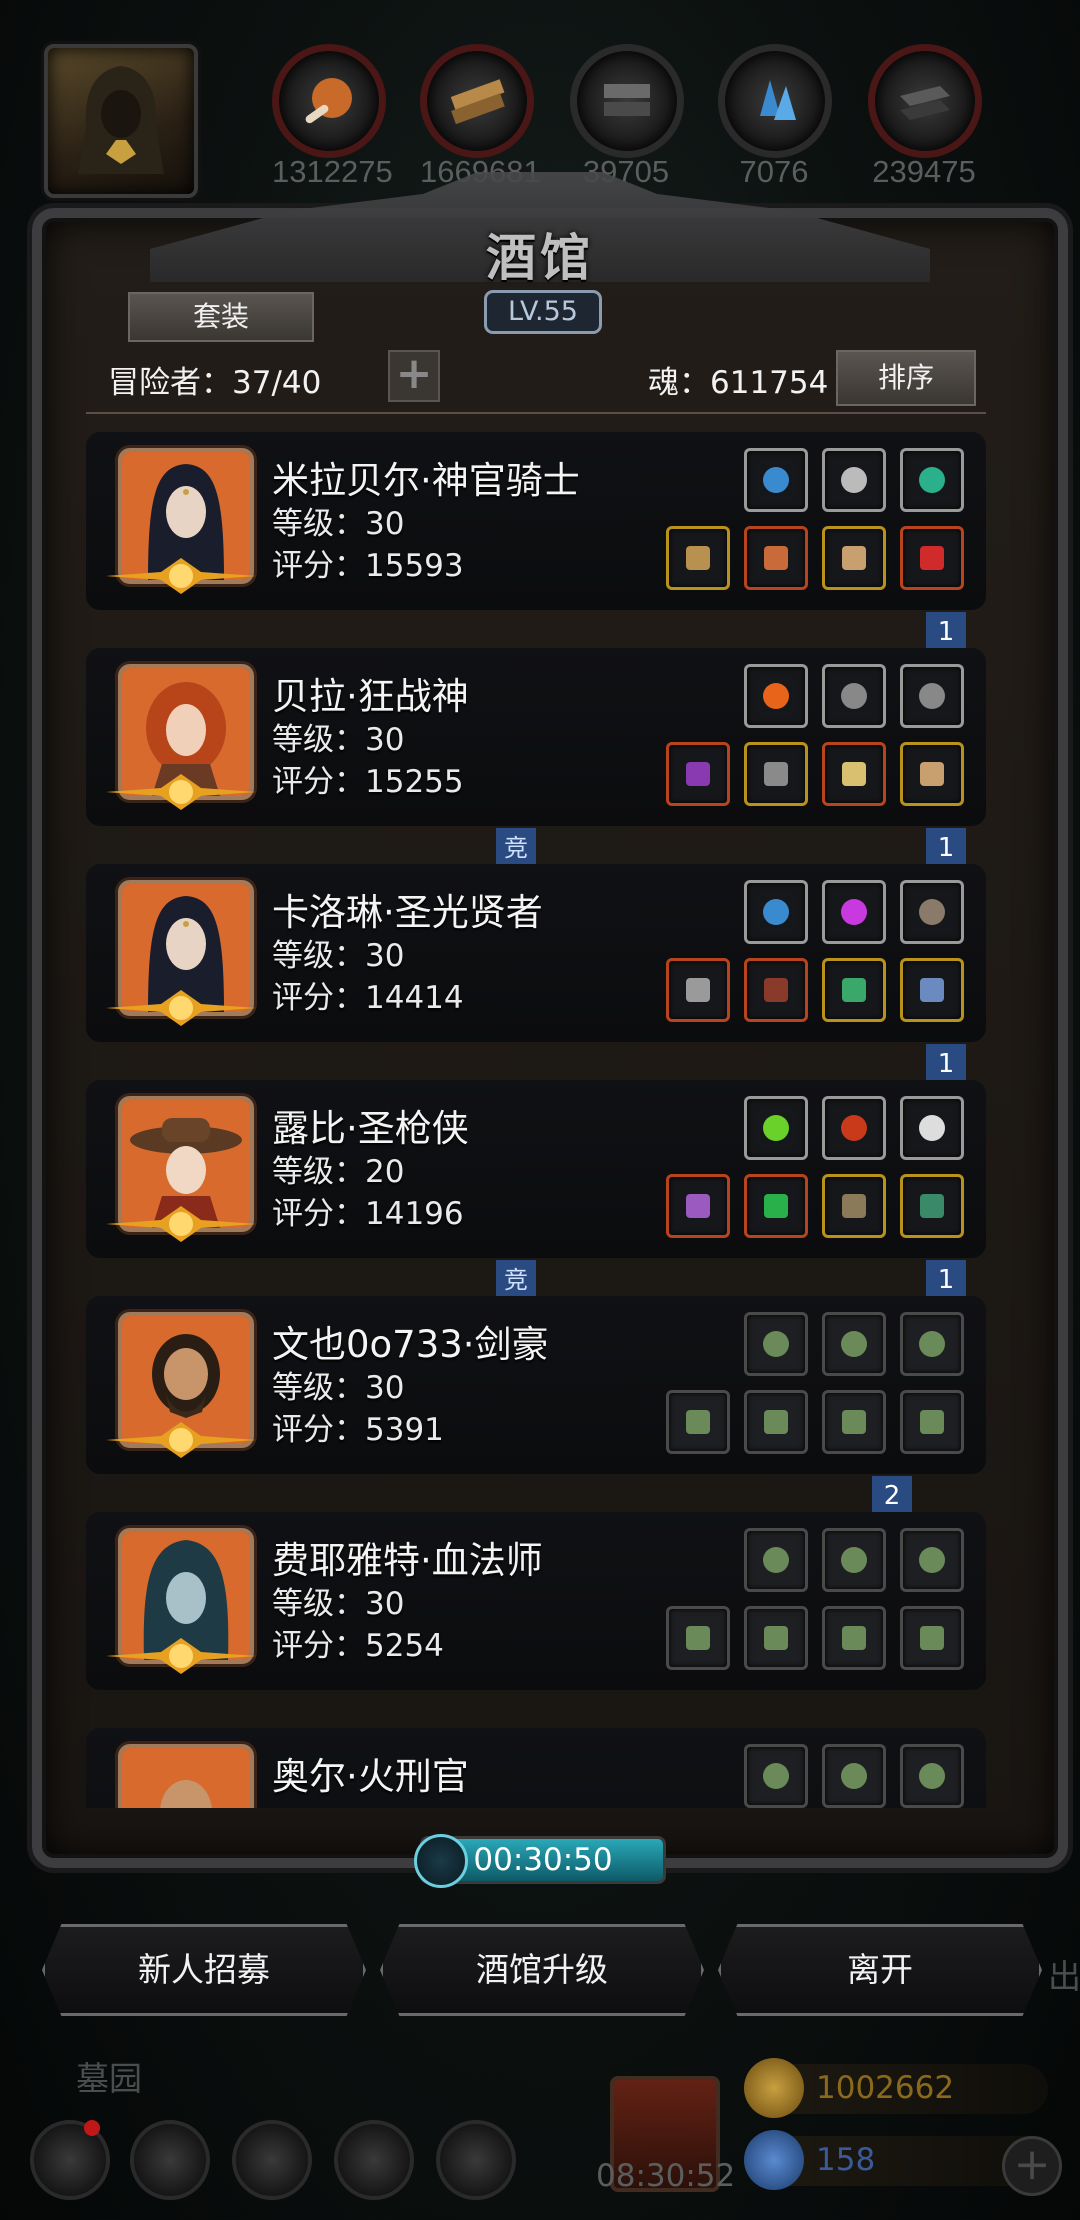 This screenshot has height=2220, width=1080. Describe the element at coordinates (368, 1214) in the screenshot. I see `hero-score: 评分：14196` at that location.